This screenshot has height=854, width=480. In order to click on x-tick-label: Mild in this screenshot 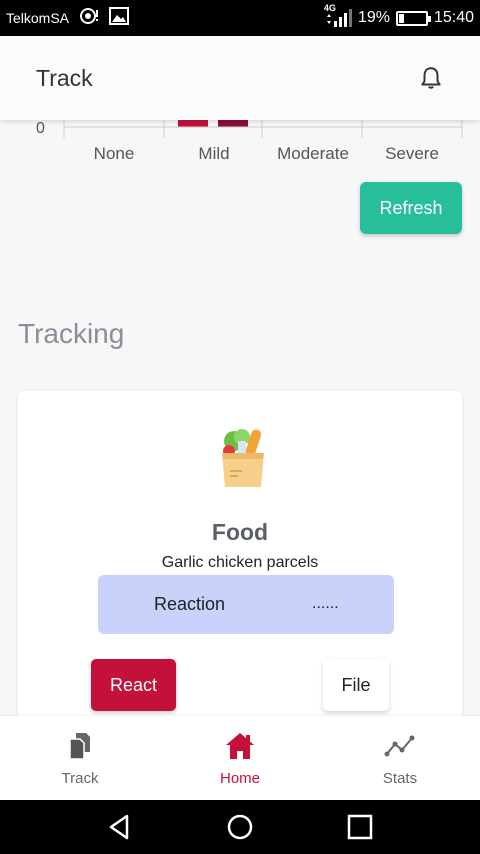, I will do `click(214, 153)`.